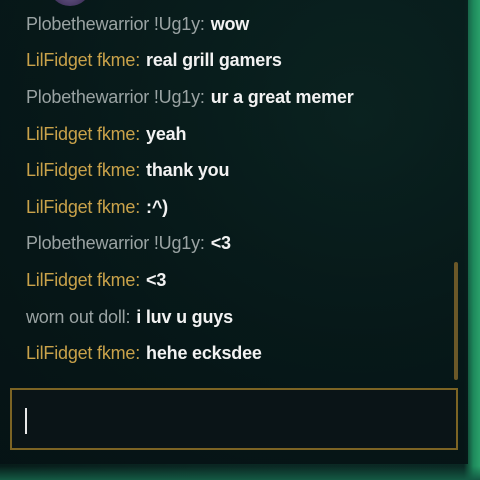  What do you see at coordinates (230, 23) in the screenshot?
I see `message-text: wow` at bounding box center [230, 23].